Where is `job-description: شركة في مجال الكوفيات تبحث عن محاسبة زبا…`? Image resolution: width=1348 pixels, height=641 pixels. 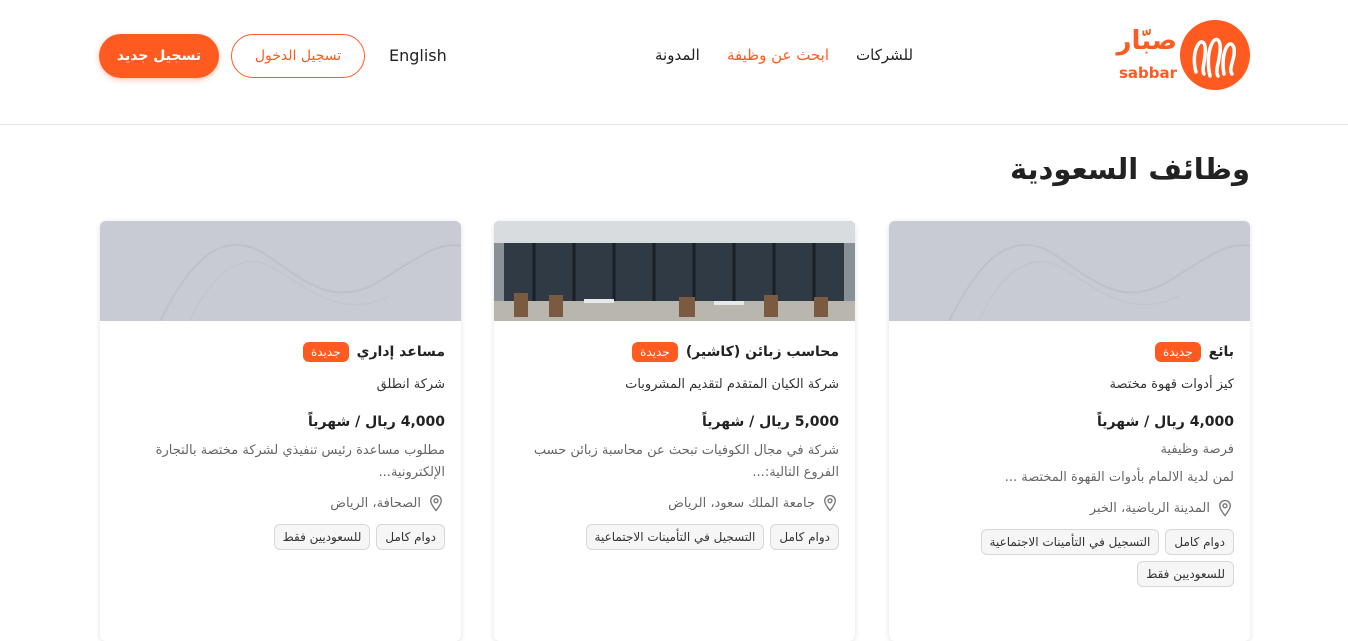 job-description: شركة في مجال الكوفيات تبحث عن محاسبة زبا… is located at coordinates (686, 461).